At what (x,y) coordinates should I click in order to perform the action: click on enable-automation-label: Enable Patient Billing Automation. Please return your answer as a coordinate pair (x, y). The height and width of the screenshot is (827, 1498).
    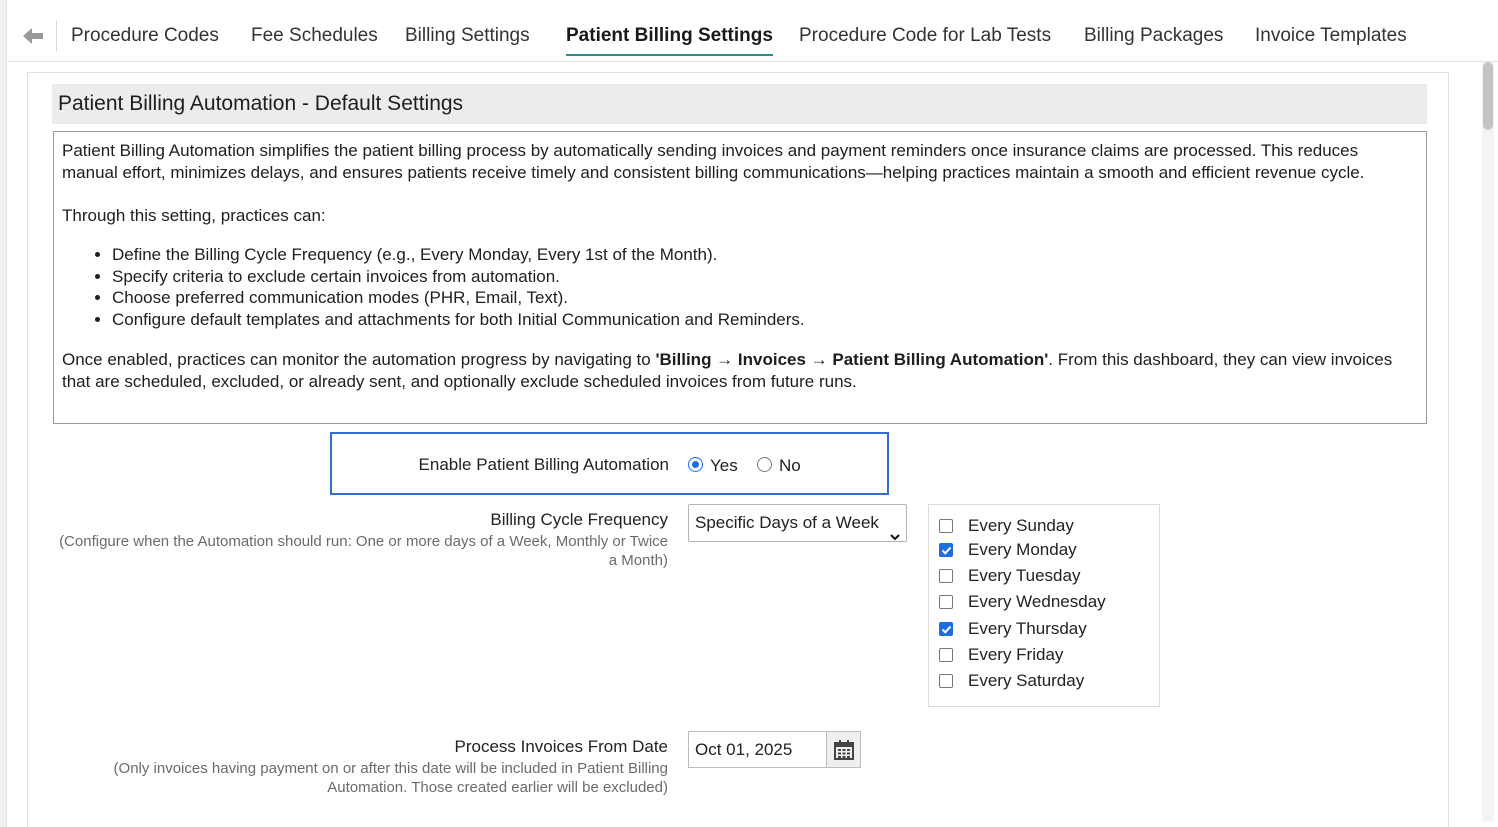
    Looking at the image, I should click on (543, 464).